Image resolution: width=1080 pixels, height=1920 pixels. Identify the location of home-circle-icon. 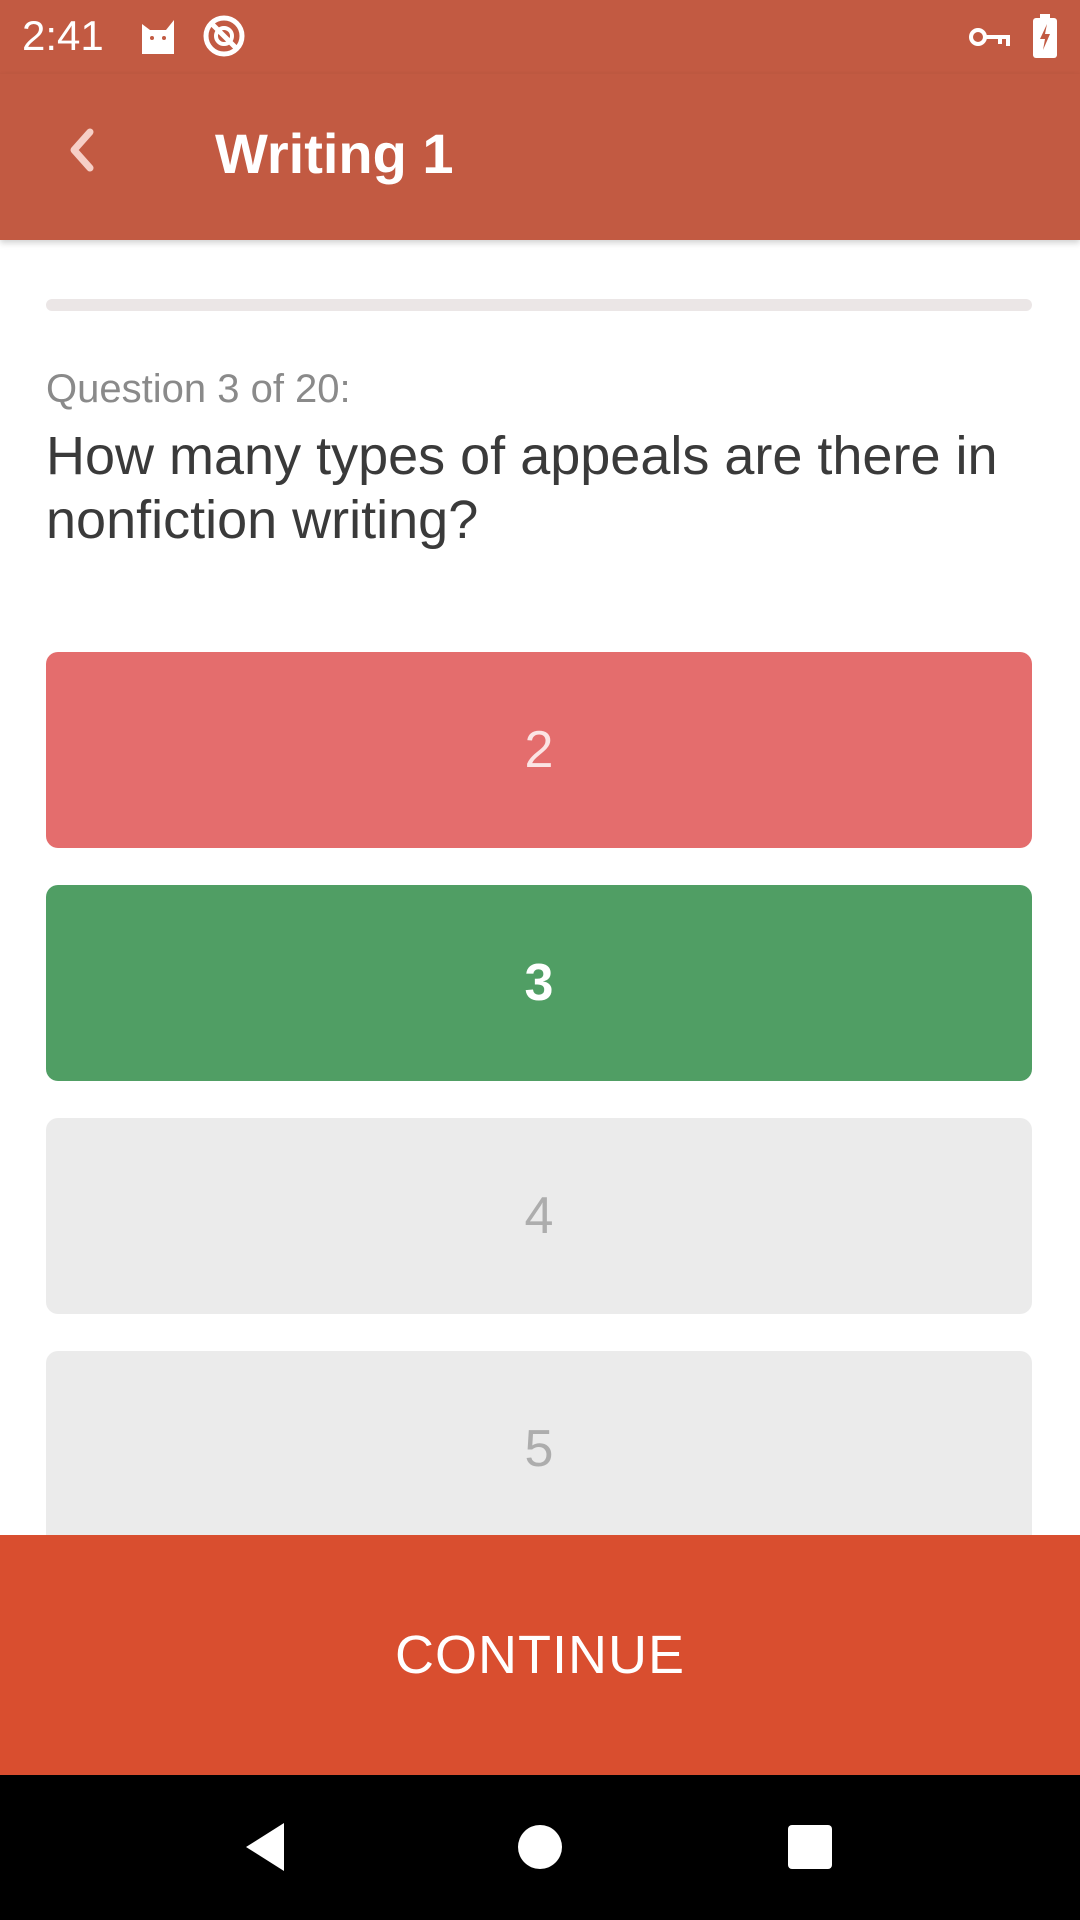
(540, 1847).